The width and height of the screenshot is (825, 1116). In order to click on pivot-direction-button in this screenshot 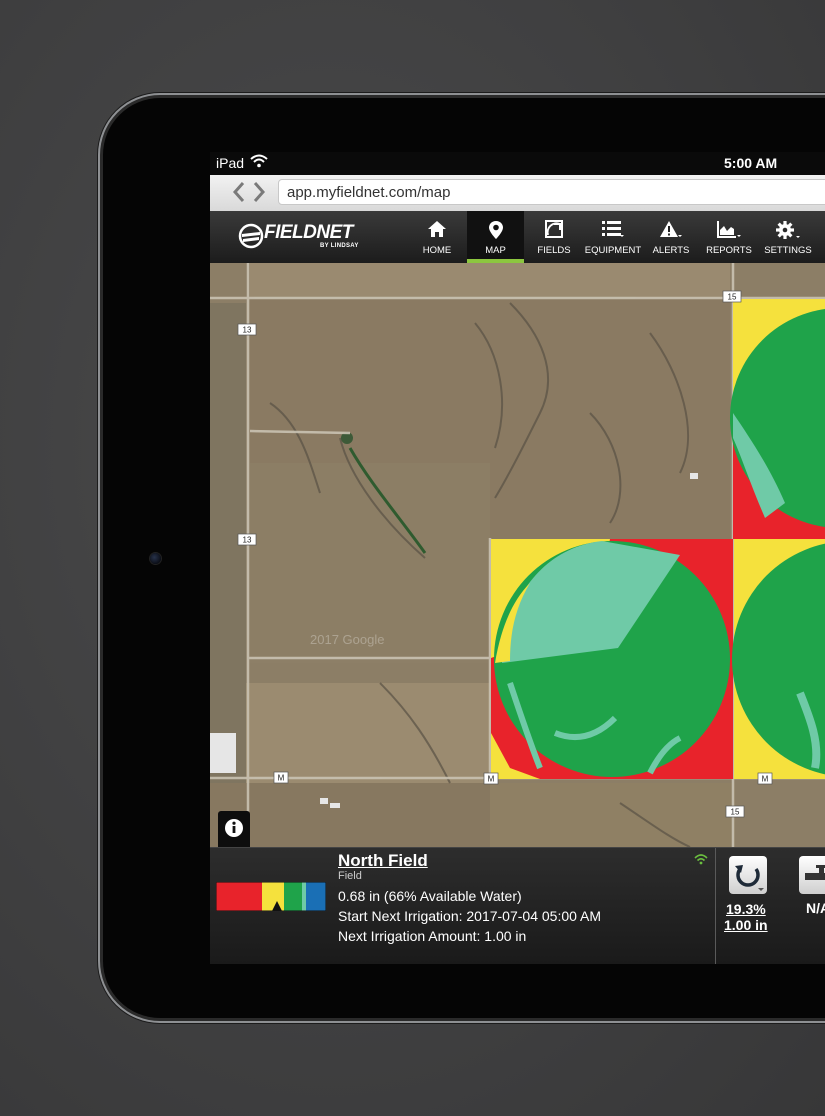, I will do `click(748, 875)`.